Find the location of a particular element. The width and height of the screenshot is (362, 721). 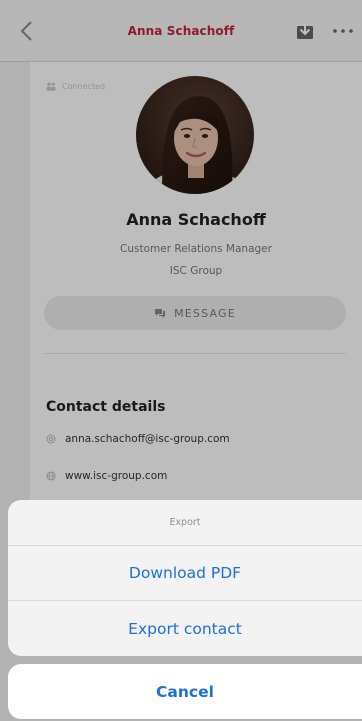

download-pdf-button: Download PDF is located at coordinates (185, 573).